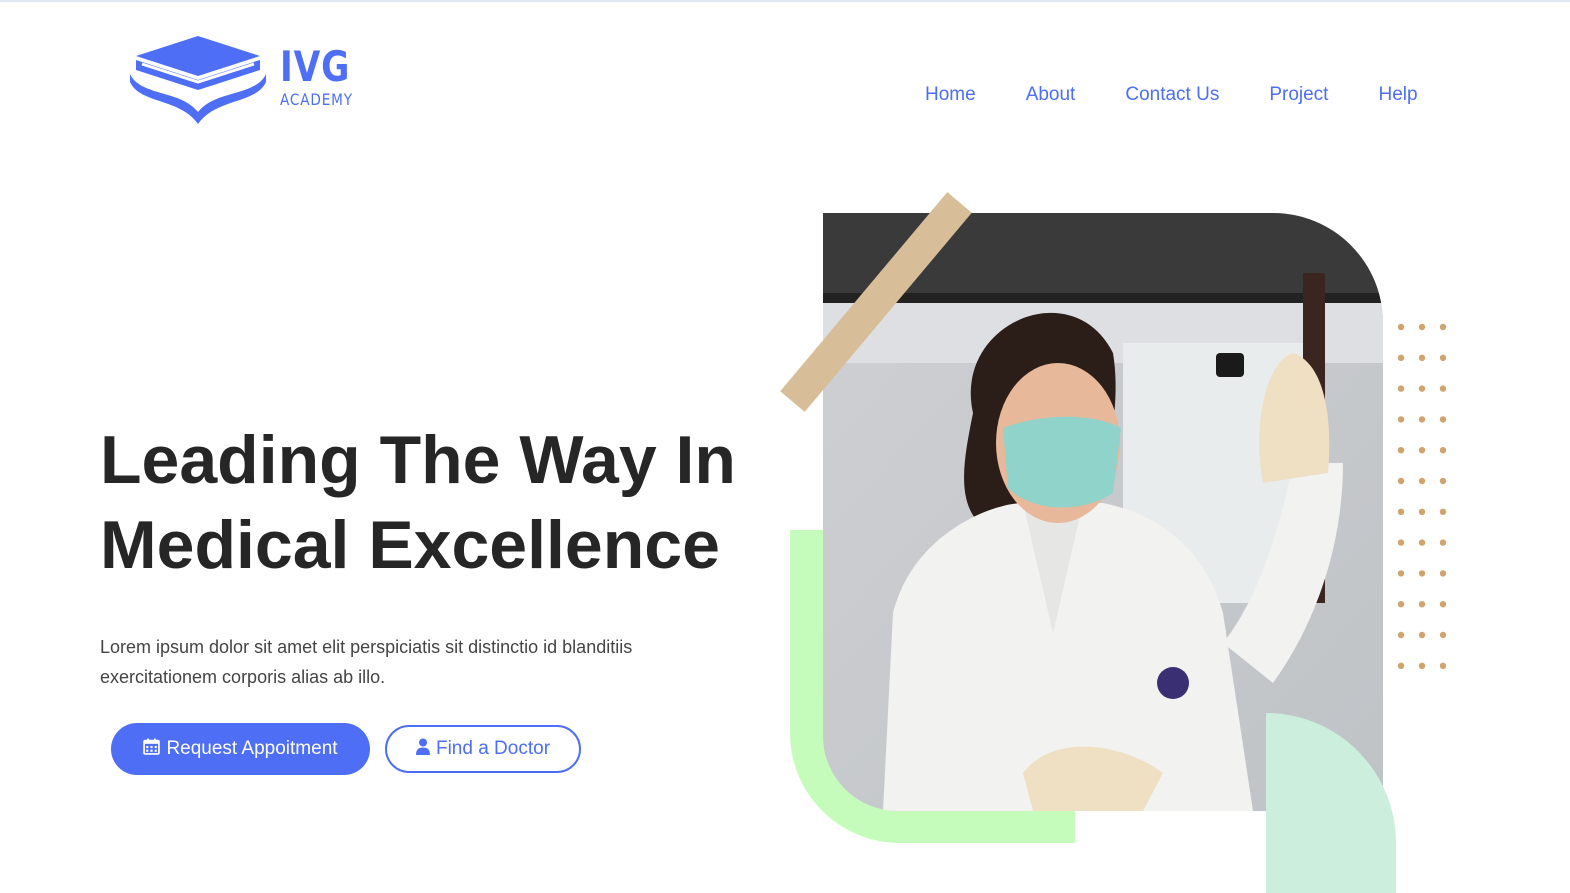  What do you see at coordinates (1410, 95) in the screenshot?
I see `nav-help: Help` at bounding box center [1410, 95].